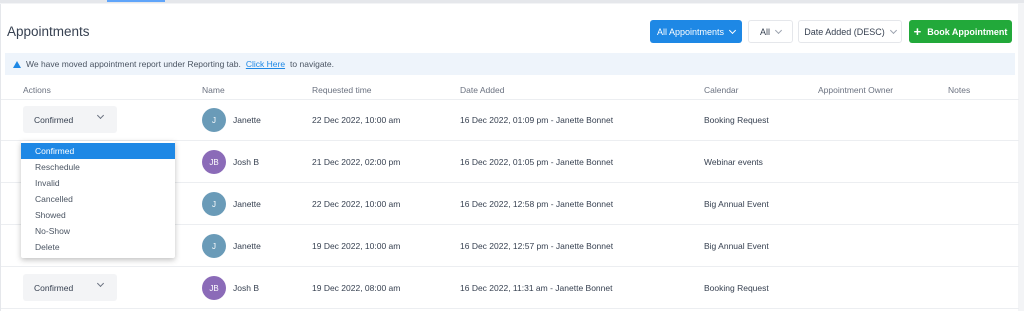 The height and width of the screenshot is (311, 1024). I want to click on status-option-reschedule: Reschedule, so click(98, 167).